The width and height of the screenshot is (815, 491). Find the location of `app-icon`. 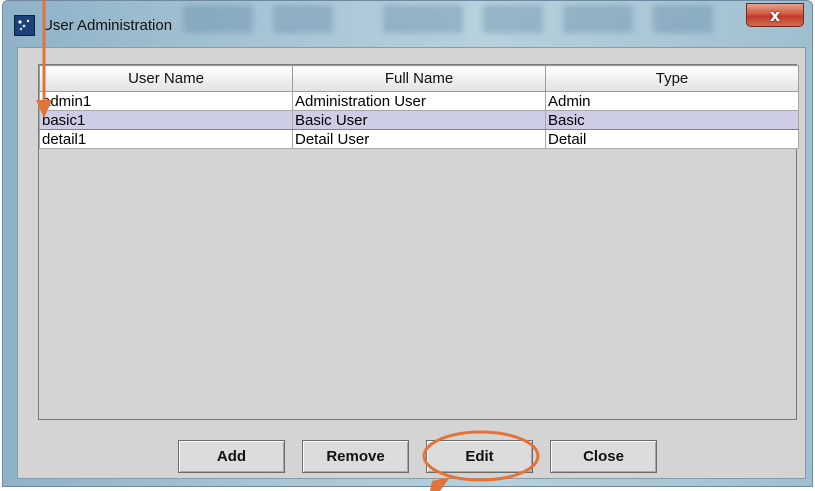

app-icon is located at coordinates (24, 25).